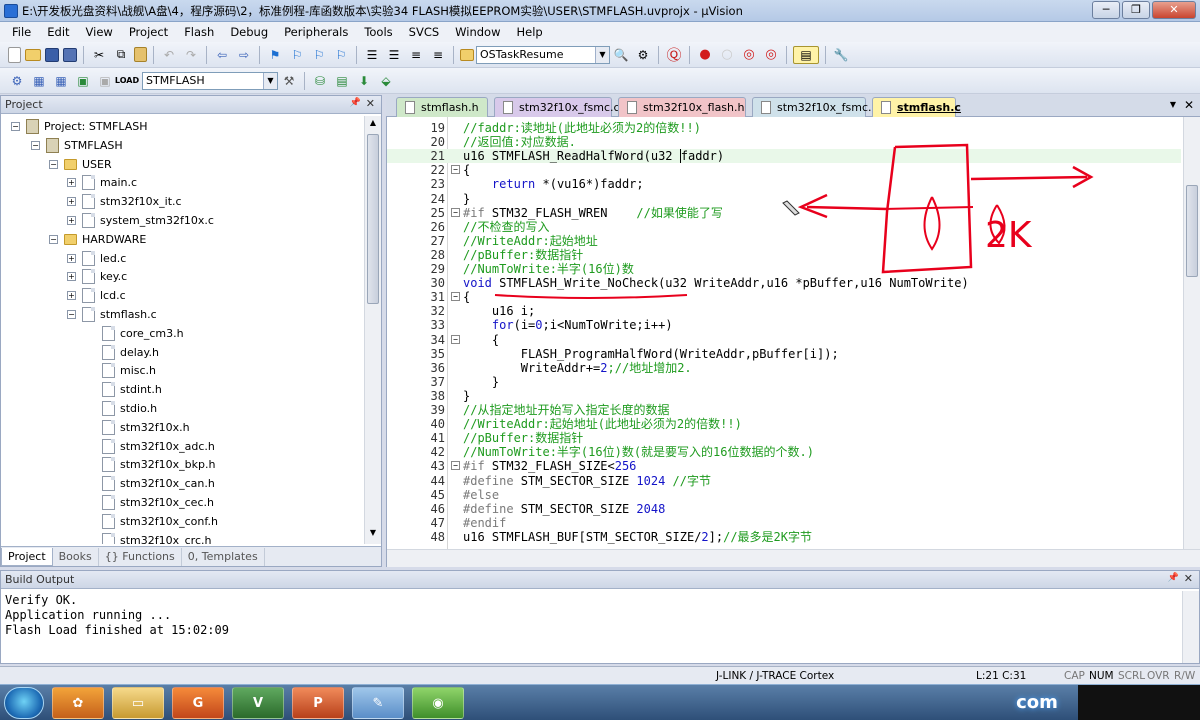  What do you see at coordinates (378, 32) in the screenshot?
I see `menu-tools: Tools` at bounding box center [378, 32].